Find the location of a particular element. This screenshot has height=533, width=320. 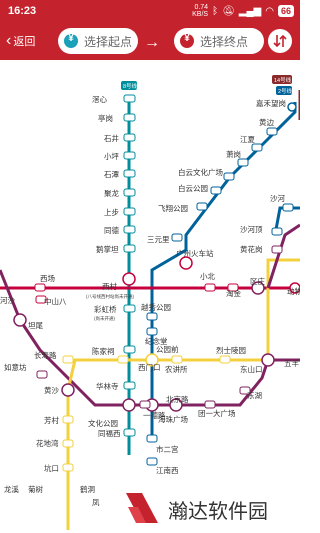

origin-placeholder: 选择起点 is located at coordinates (108, 41).